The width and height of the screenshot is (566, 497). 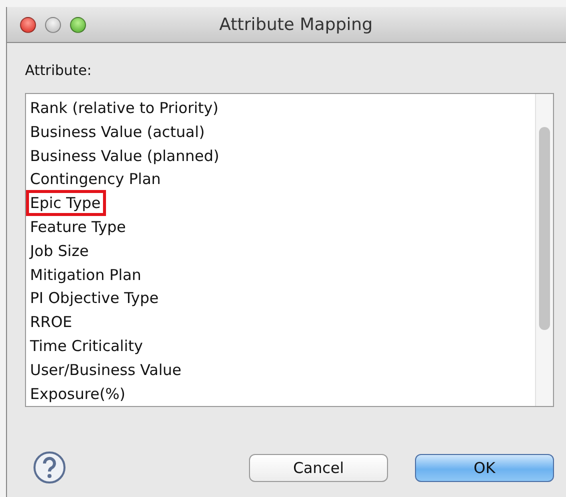 What do you see at coordinates (125, 108) in the screenshot?
I see `list-item: Rank (relative to Priority)` at bounding box center [125, 108].